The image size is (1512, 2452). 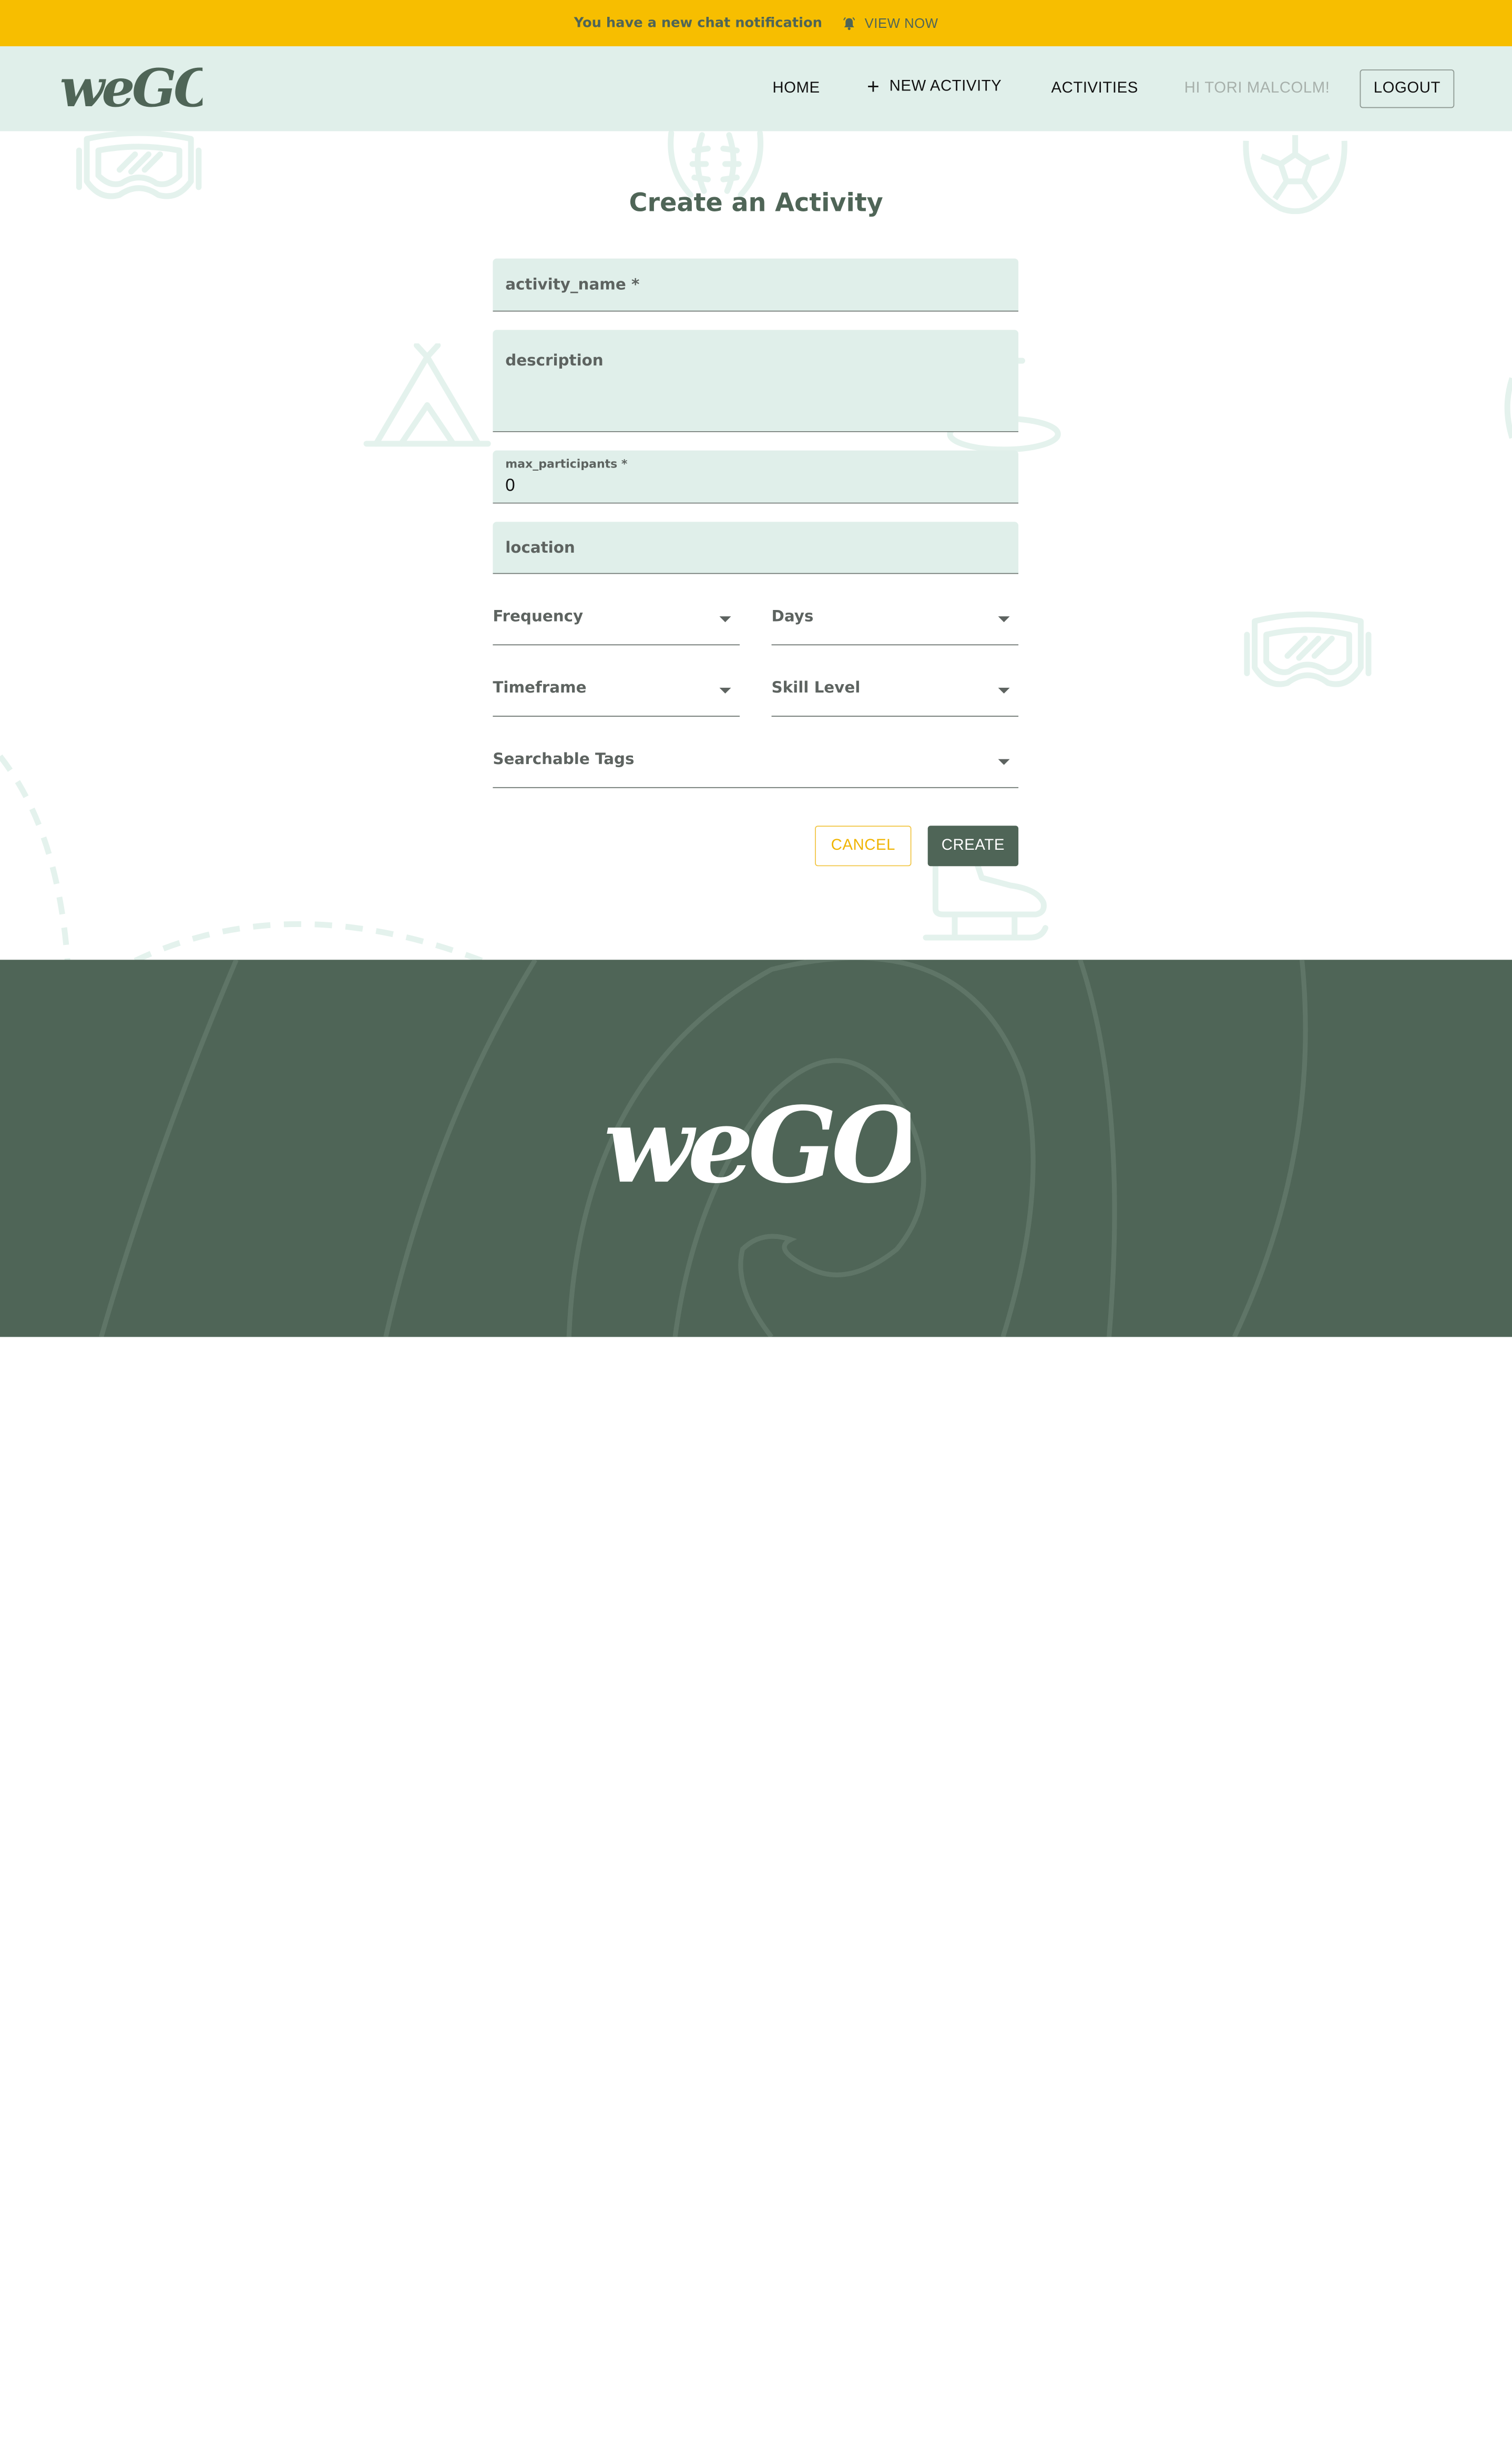 What do you see at coordinates (1508, 408) in the screenshot?
I see `ball-edge-icon` at bounding box center [1508, 408].